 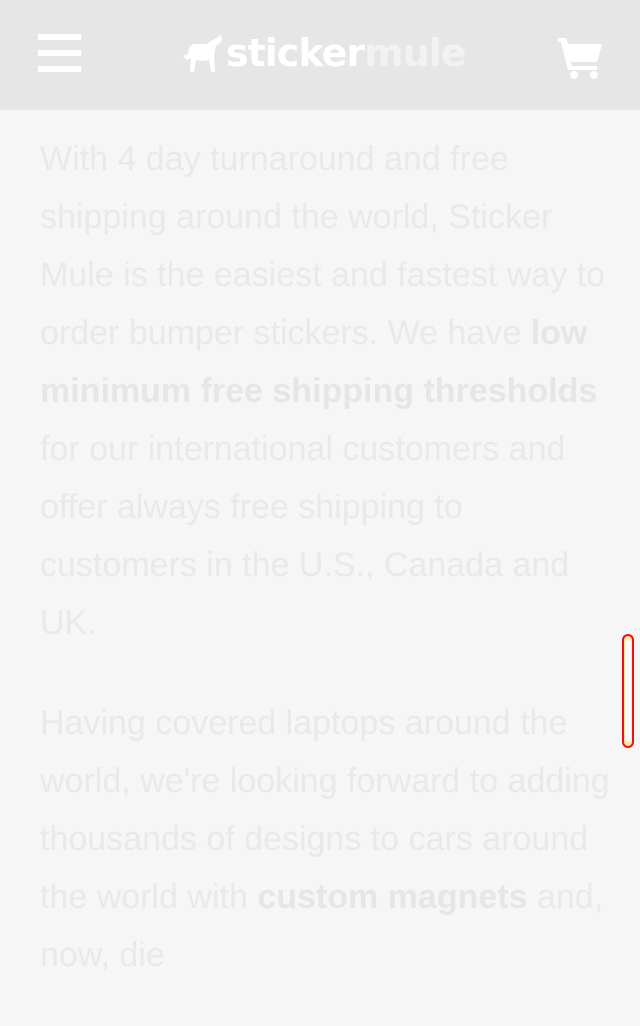 I want to click on shopping-cart-icon, so click(x=580, y=58).